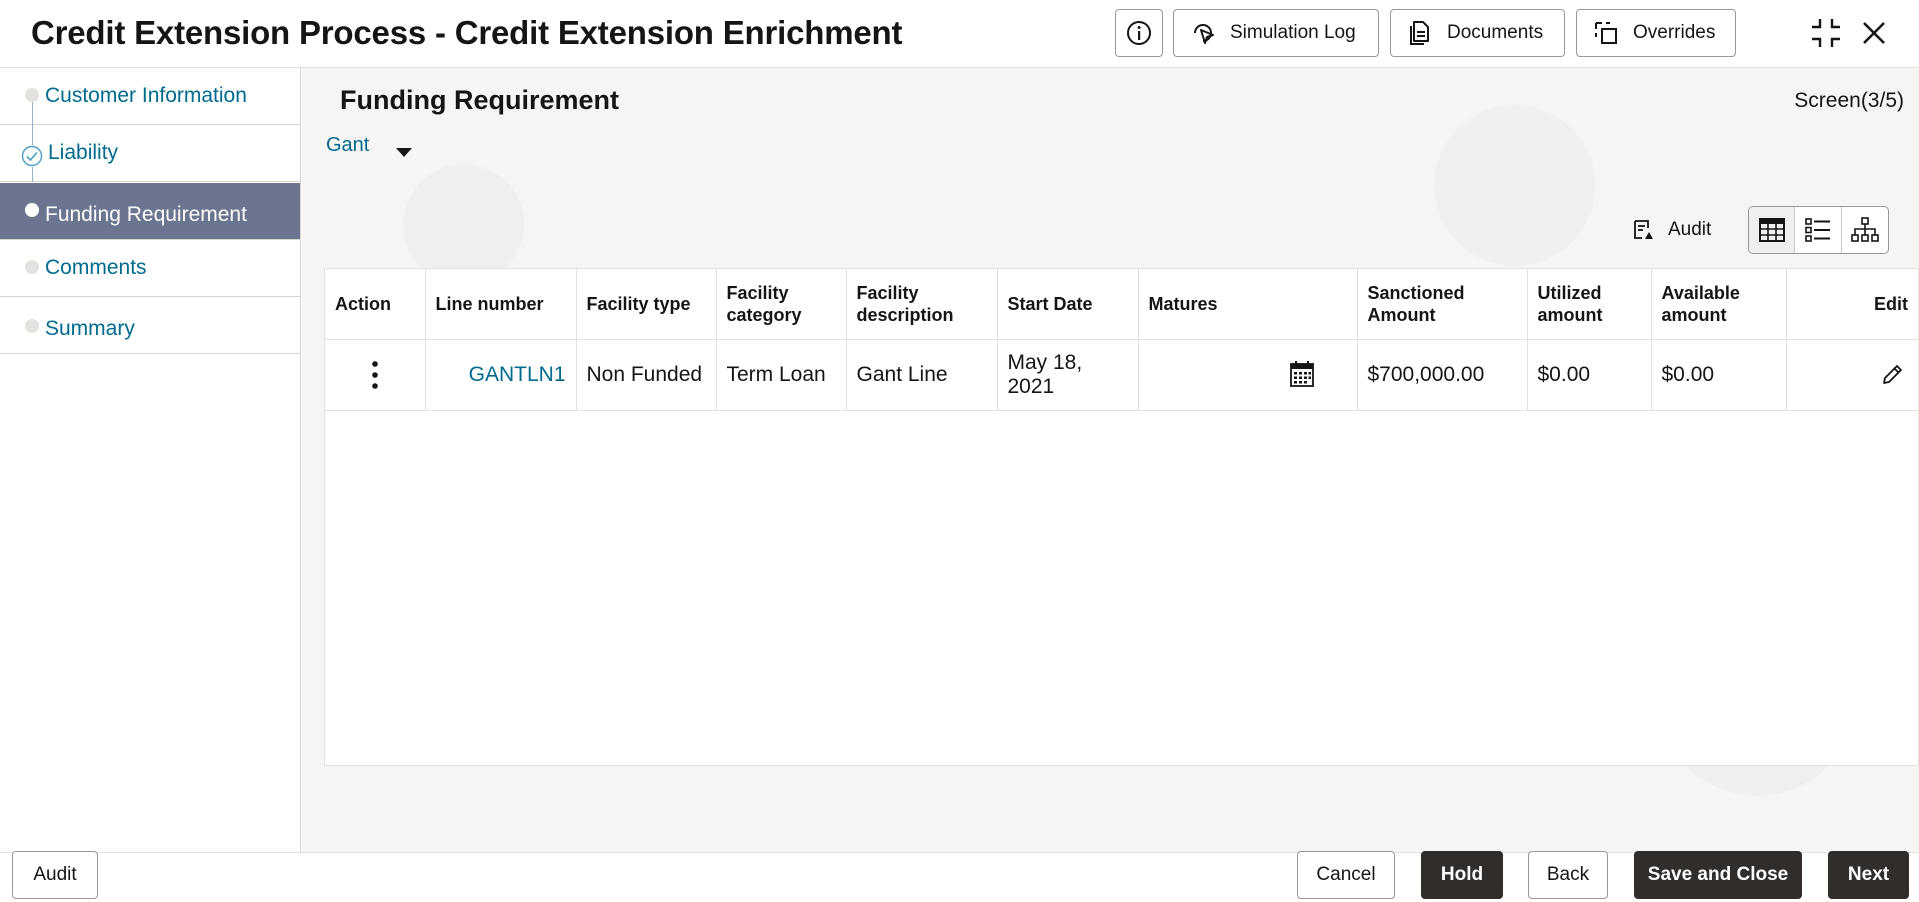 This screenshot has height=902, width=1919. Describe the element at coordinates (374, 149) in the screenshot. I see `line-selector-dropdown: Gant` at that location.